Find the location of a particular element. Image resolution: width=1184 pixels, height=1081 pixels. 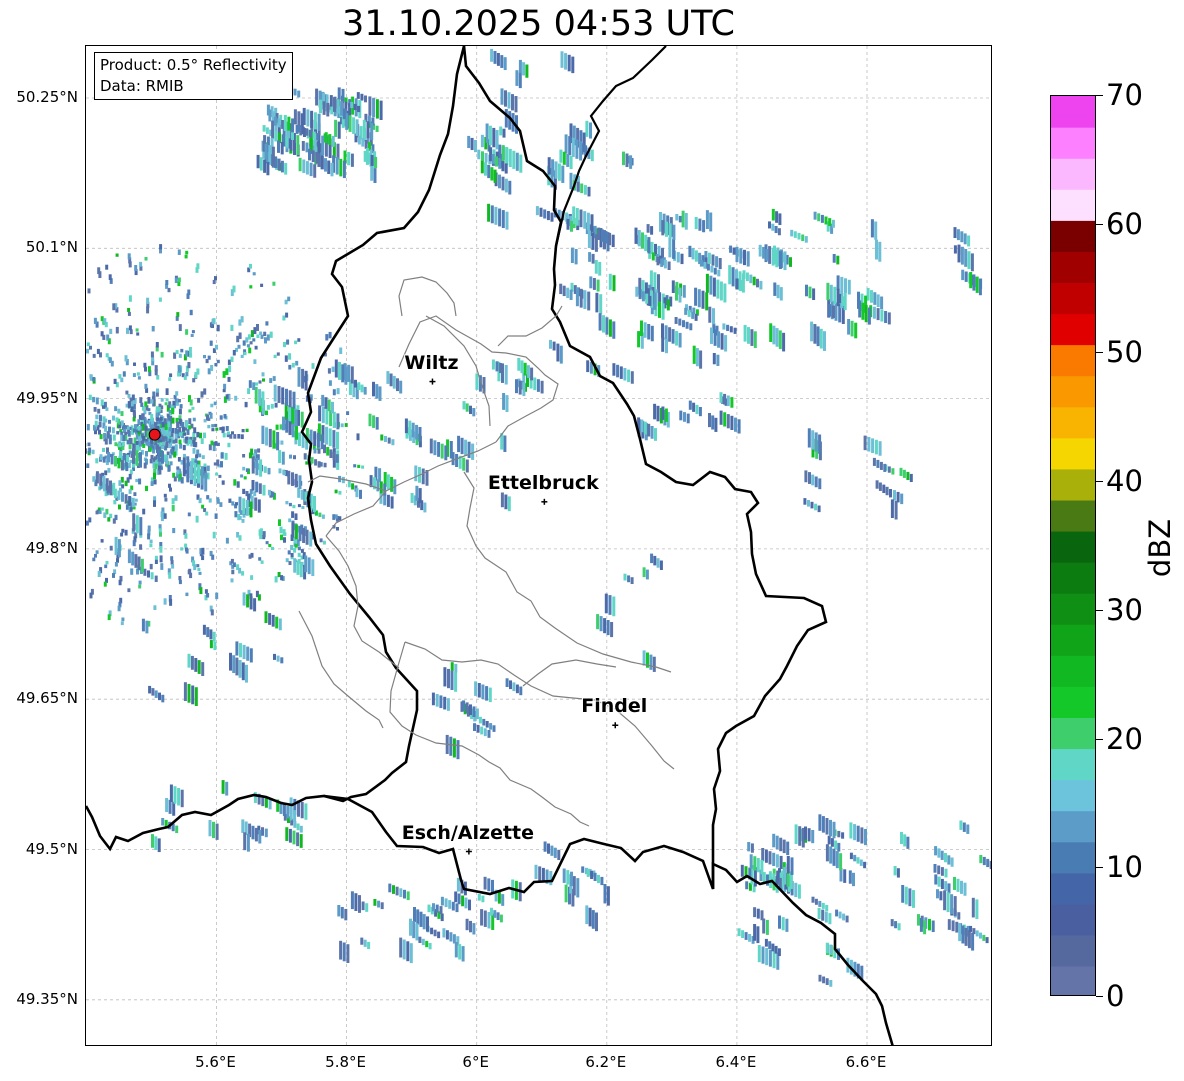

lat-tick-label: 50.25°N is located at coordinates (47, 97).